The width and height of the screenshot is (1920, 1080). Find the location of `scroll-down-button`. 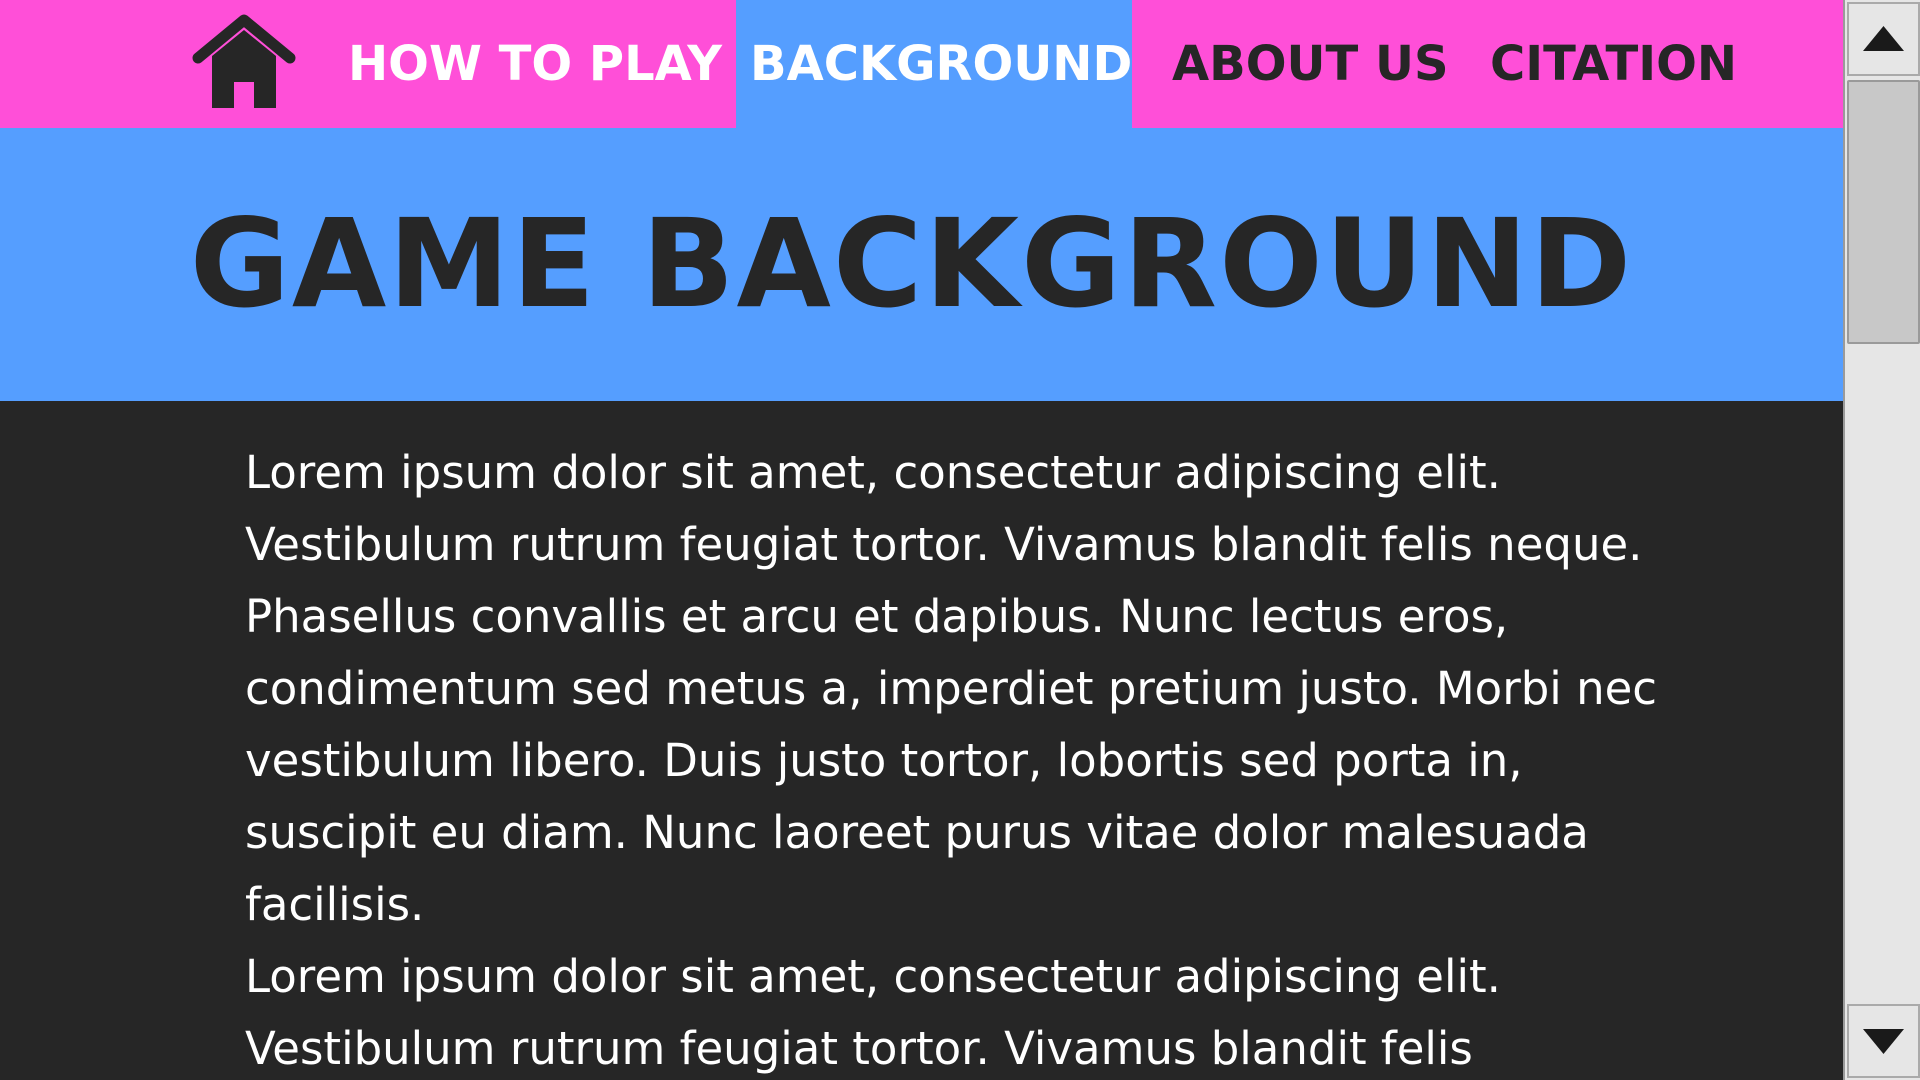

scroll-down-button is located at coordinates (1883, 1041).